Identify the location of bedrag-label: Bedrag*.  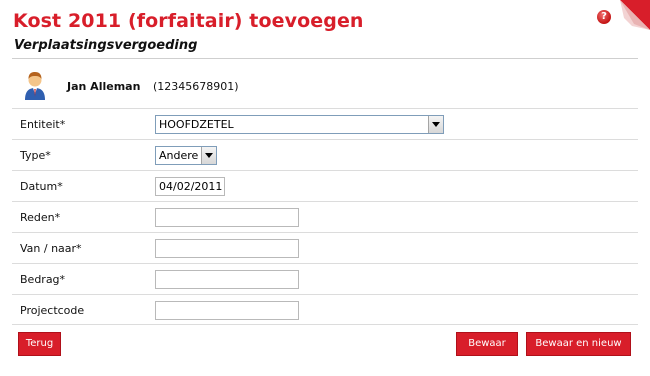
(43, 279).